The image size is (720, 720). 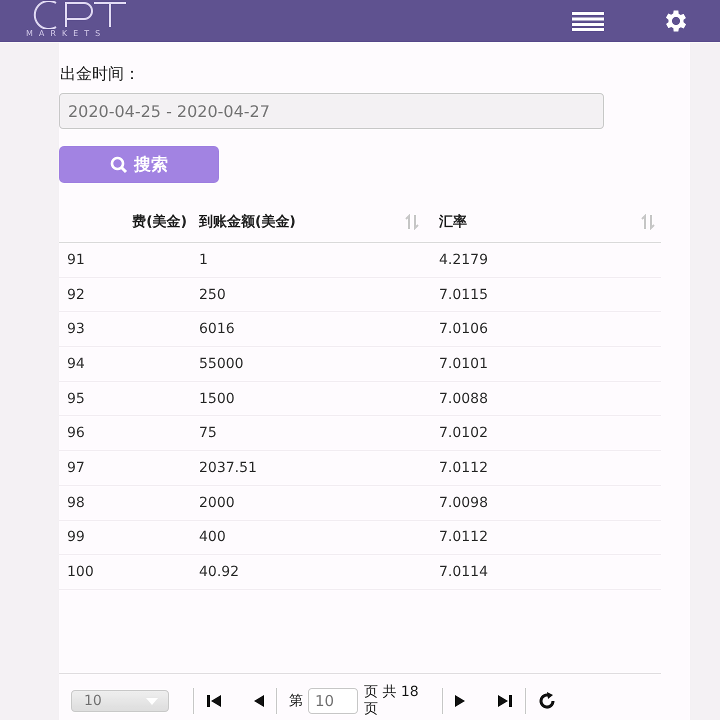 What do you see at coordinates (119, 165) in the screenshot?
I see `search-icon` at bounding box center [119, 165].